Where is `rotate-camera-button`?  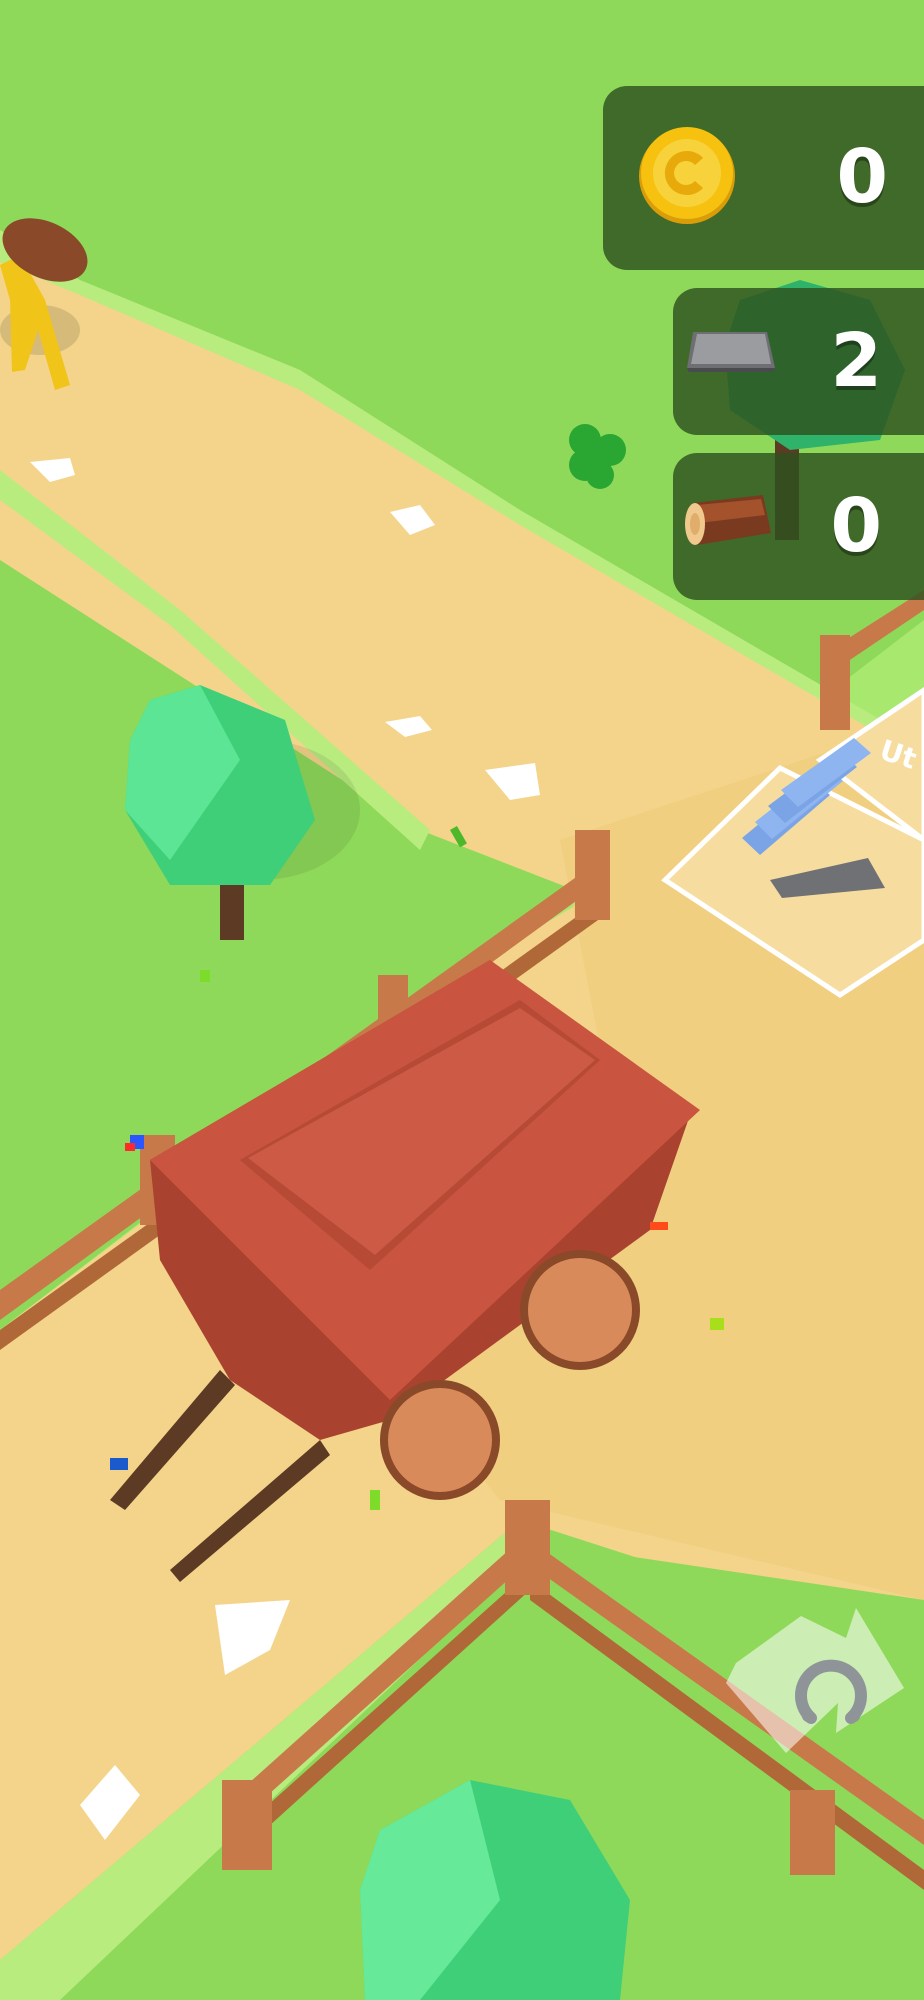
rotate-camera-button is located at coordinates (816, 1683).